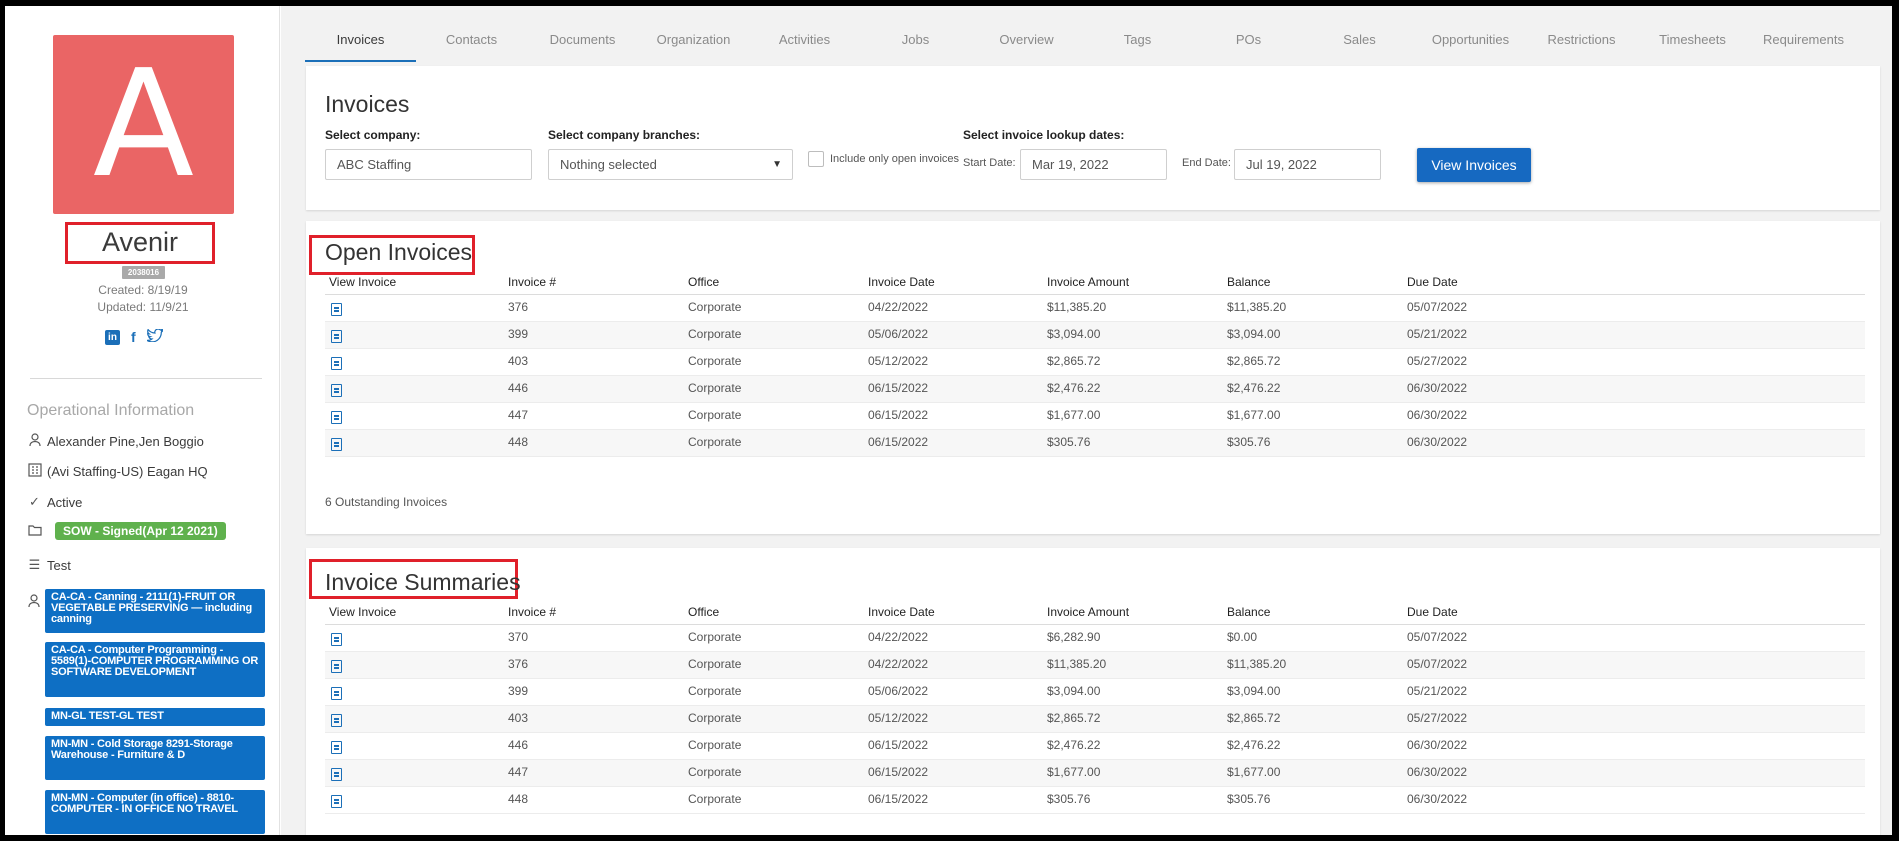 This screenshot has width=1899, height=841. I want to click on tab-contacts: Contacts, so click(471, 40).